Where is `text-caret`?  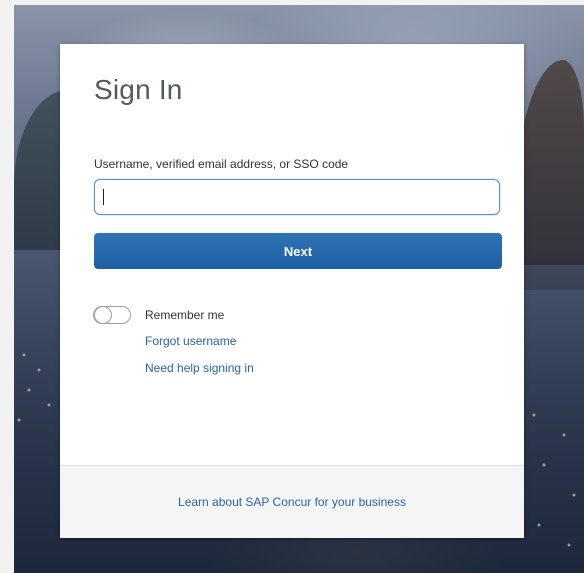
text-caret is located at coordinates (103, 197).